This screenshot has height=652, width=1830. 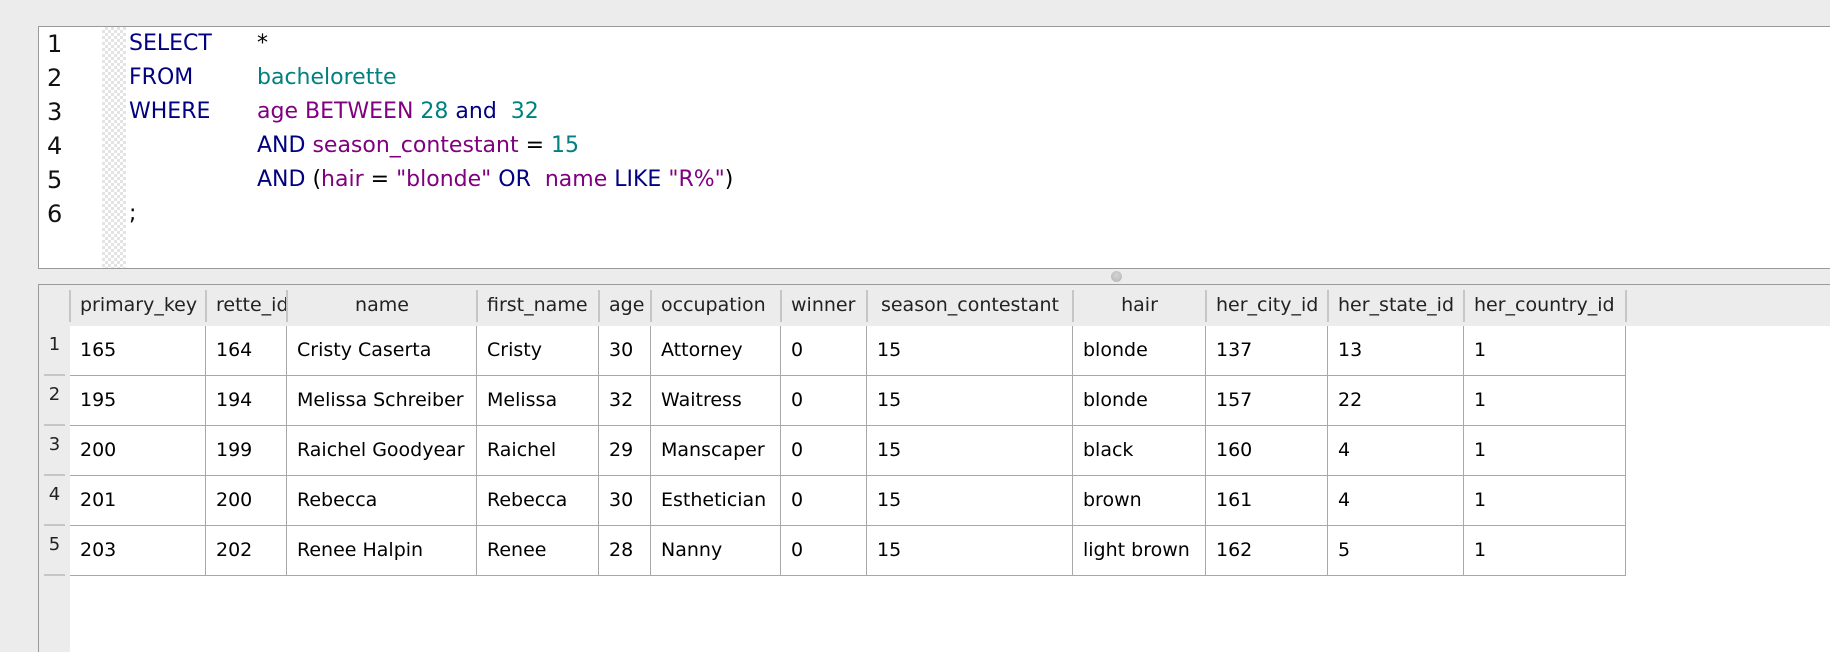 I want to click on cell-occupation: Attorney, so click(x=716, y=351).